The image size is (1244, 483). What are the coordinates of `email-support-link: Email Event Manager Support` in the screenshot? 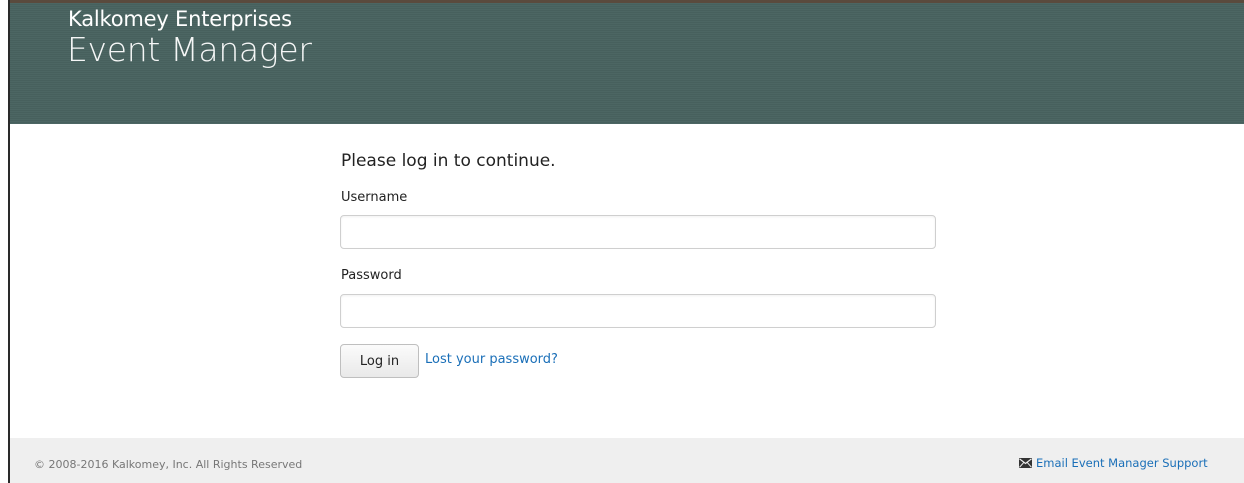 It's located at (1113, 463).